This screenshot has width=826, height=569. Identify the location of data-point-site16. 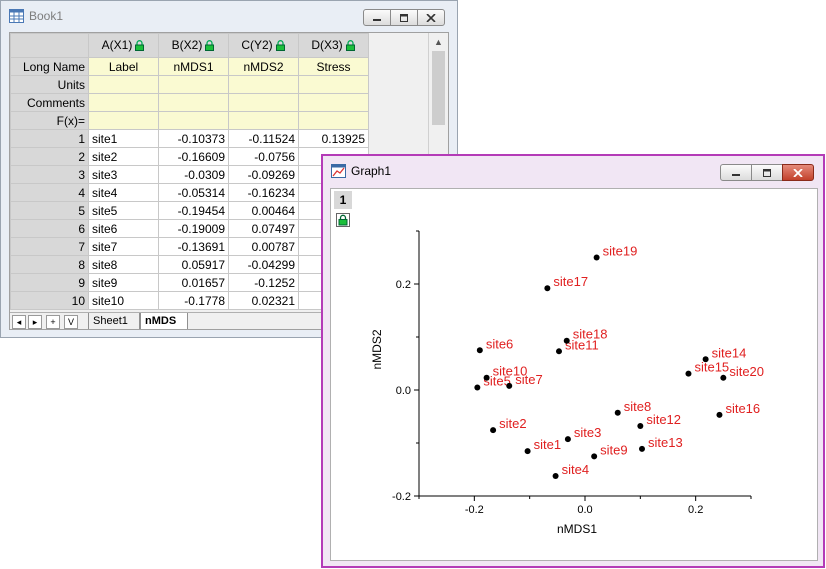
(719, 414).